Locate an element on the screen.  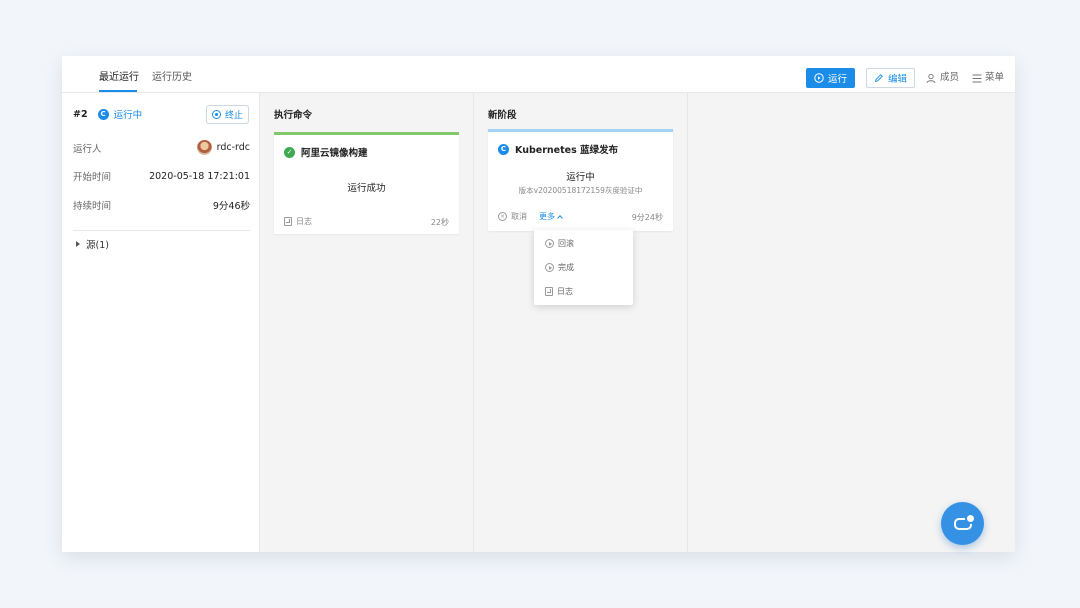
more-label: 更多 is located at coordinates (547, 216).